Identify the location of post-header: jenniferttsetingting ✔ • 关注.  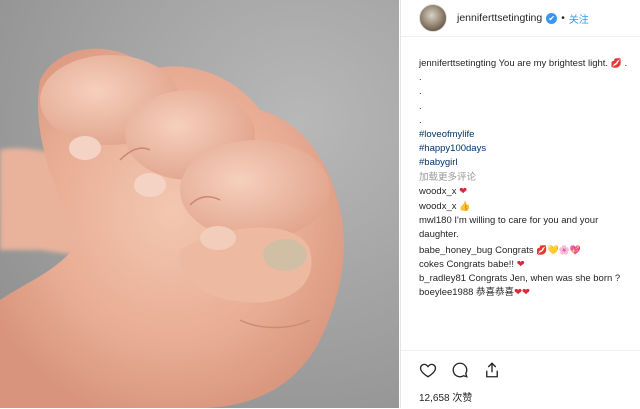
(520, 18).